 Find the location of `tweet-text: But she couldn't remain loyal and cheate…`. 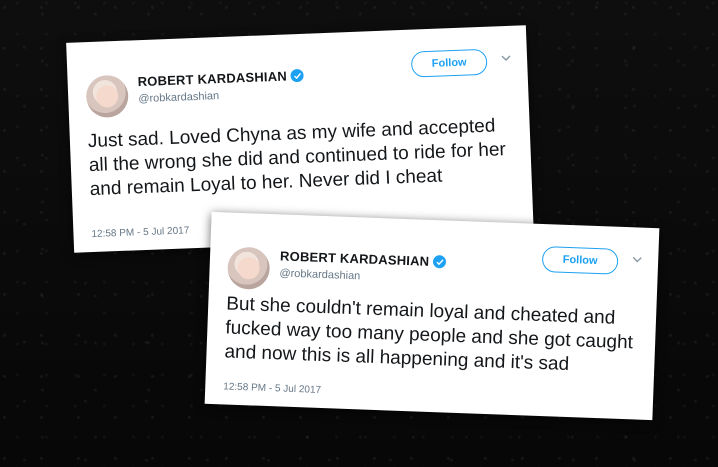

tweet-text: But she couldn't remain loyal and cheate… is located at coordinates (429, 334).